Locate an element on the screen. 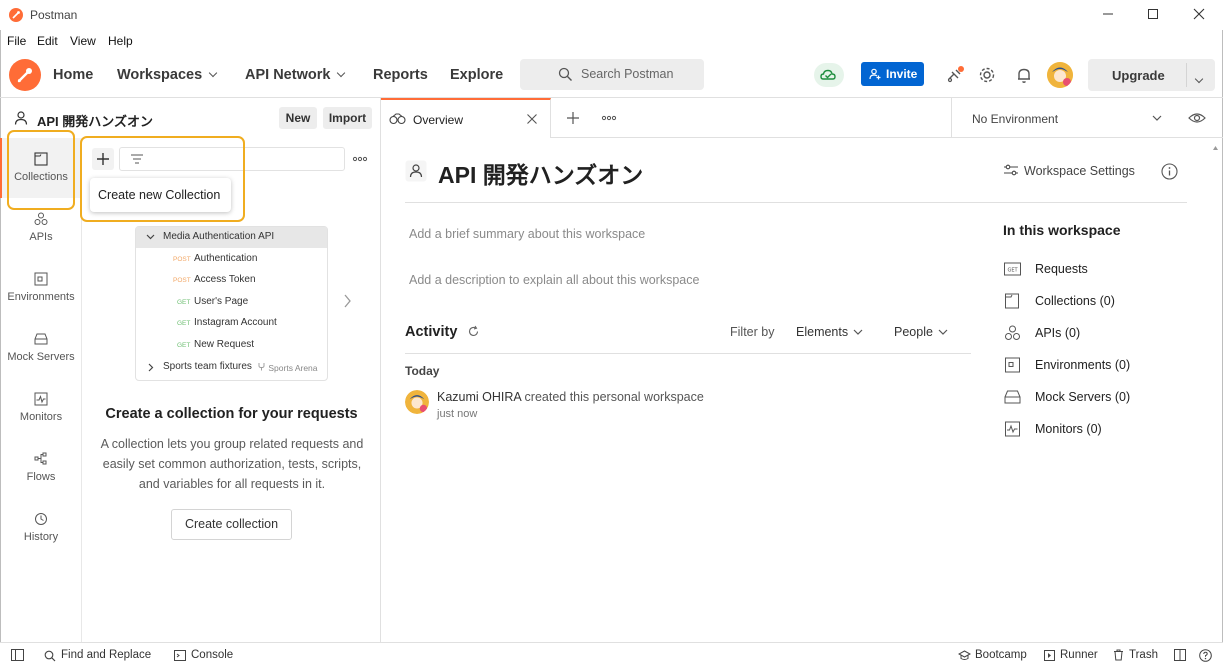  tab-more-options-icon is located at coordinates (609, 118).